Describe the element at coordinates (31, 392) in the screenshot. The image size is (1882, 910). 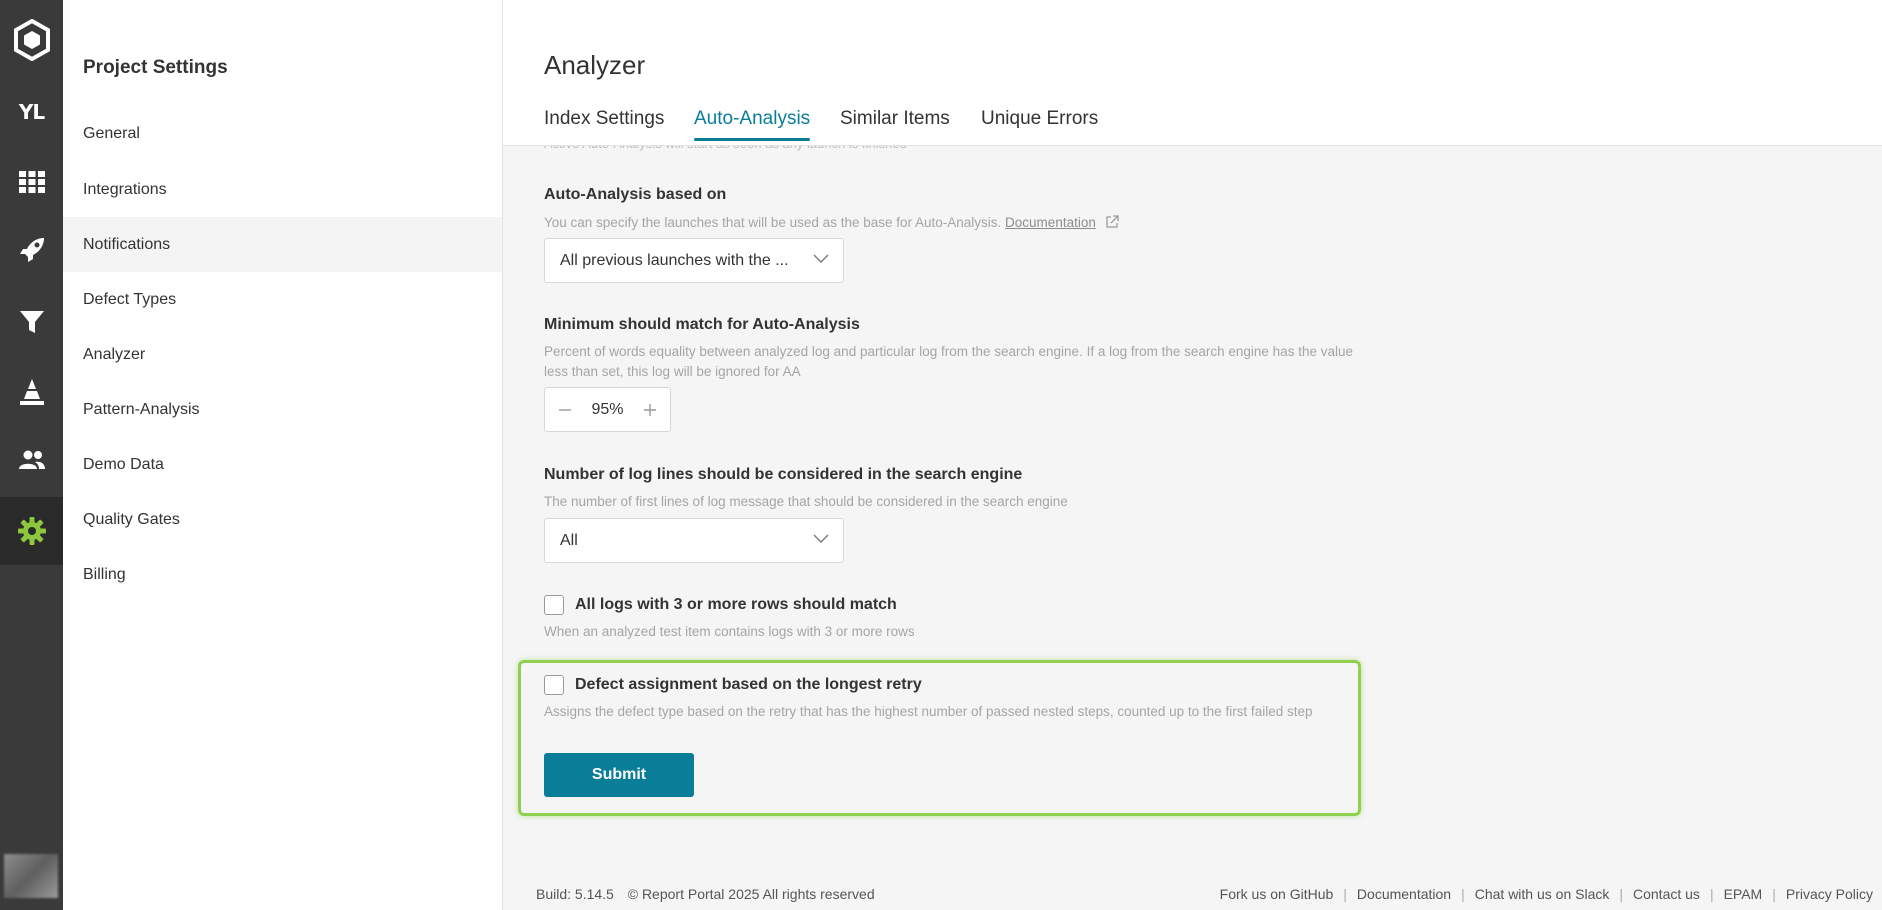
I see `debug-icon` at that location.